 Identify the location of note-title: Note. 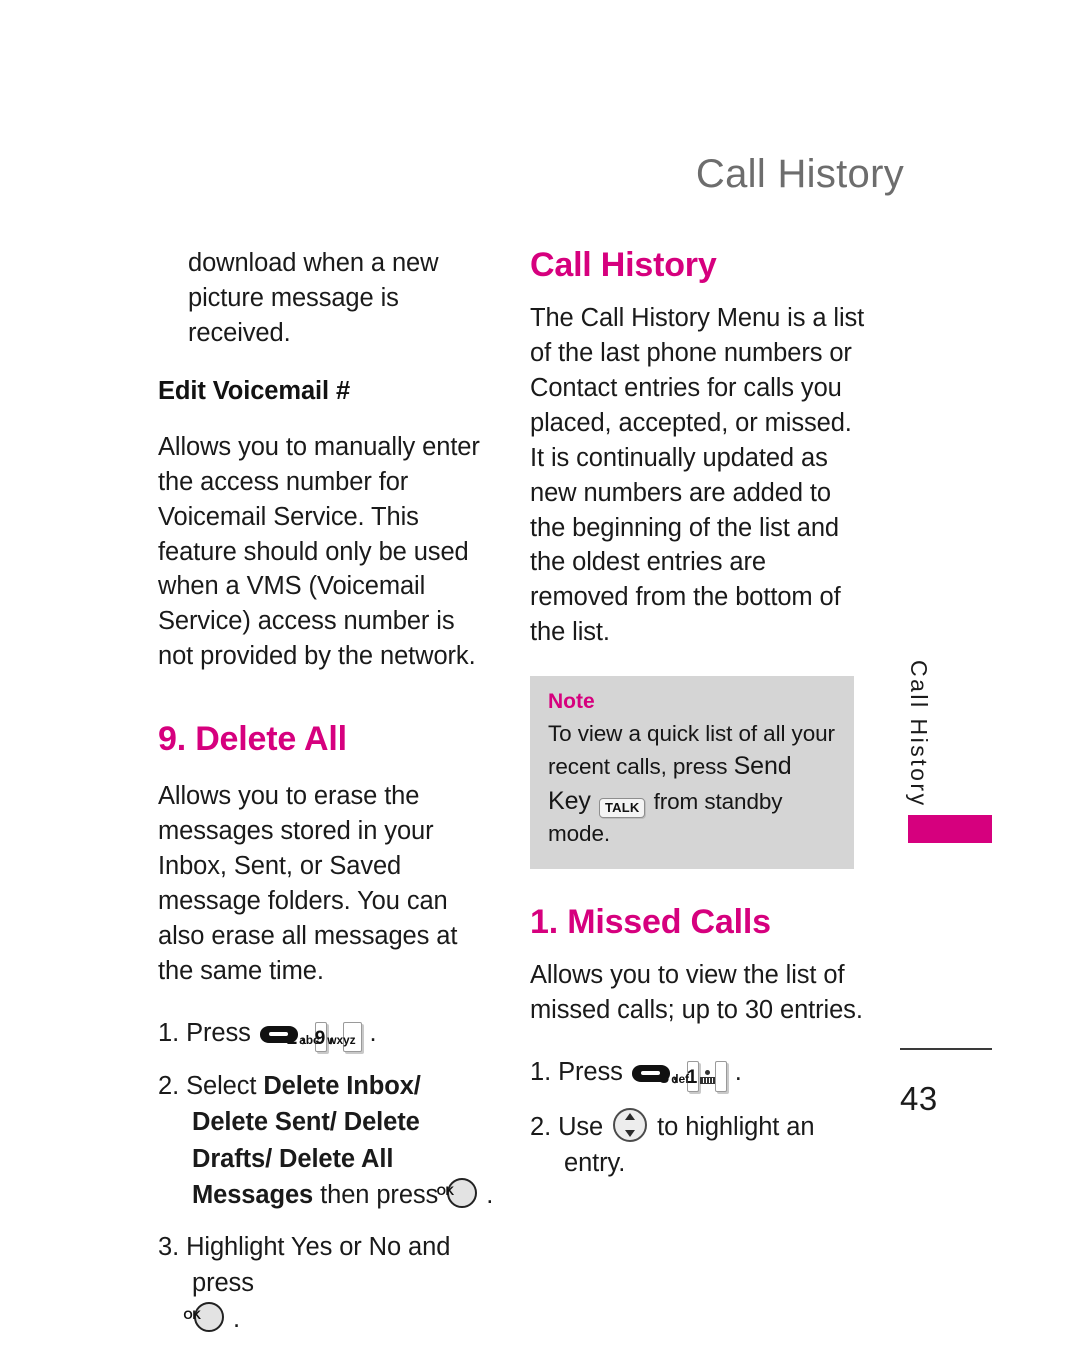
(571, 702).